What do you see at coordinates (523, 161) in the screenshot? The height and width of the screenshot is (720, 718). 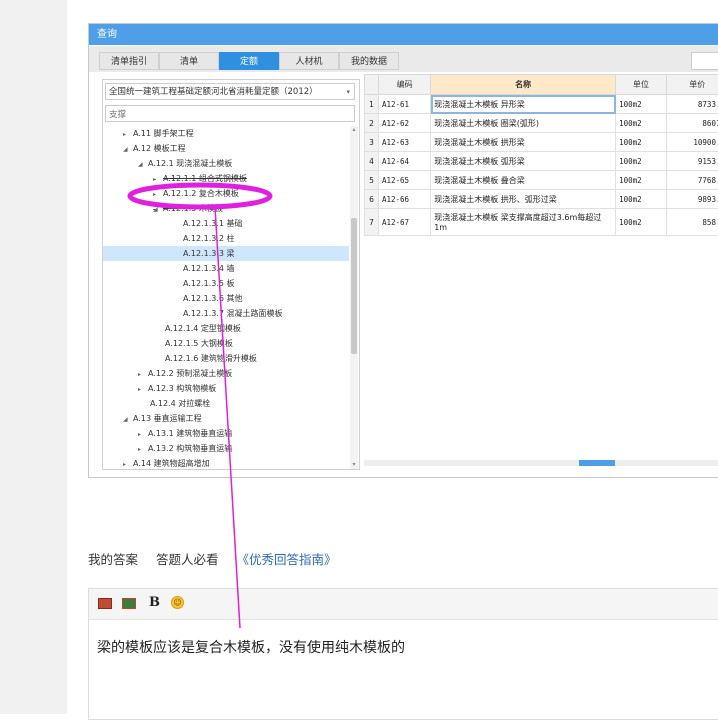 I see `name-cell: 现浇混凝土木模板 弧形梁` at bounding box center [523, 161].